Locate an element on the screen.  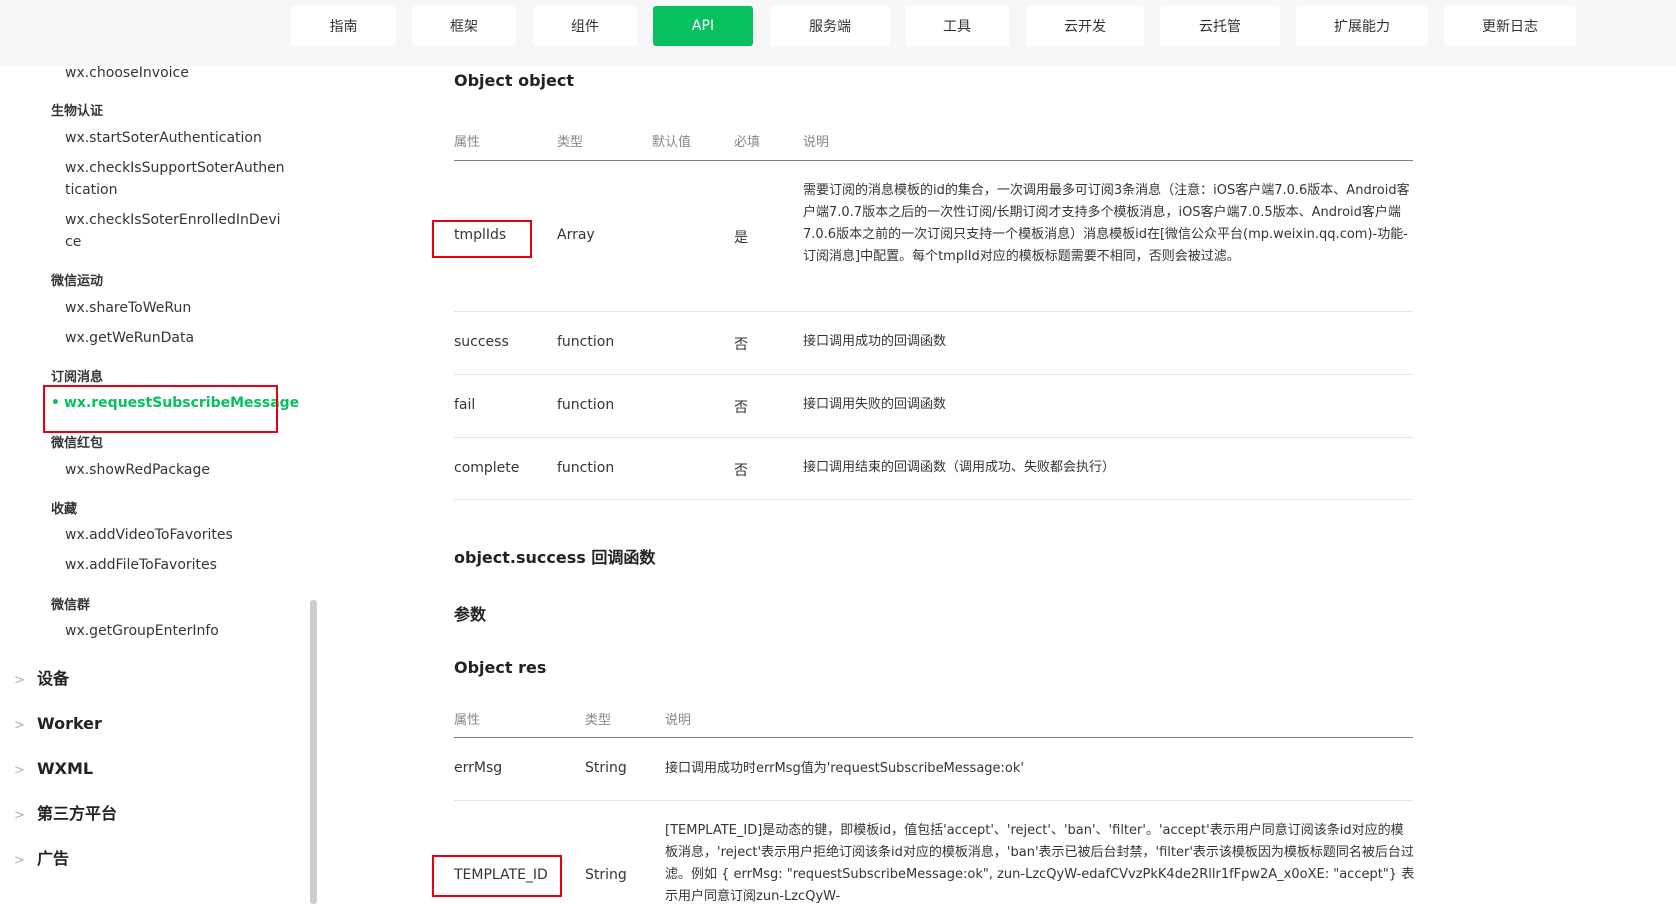
sidebar-section-worker: > Worker is located at coordinates (58, 725).